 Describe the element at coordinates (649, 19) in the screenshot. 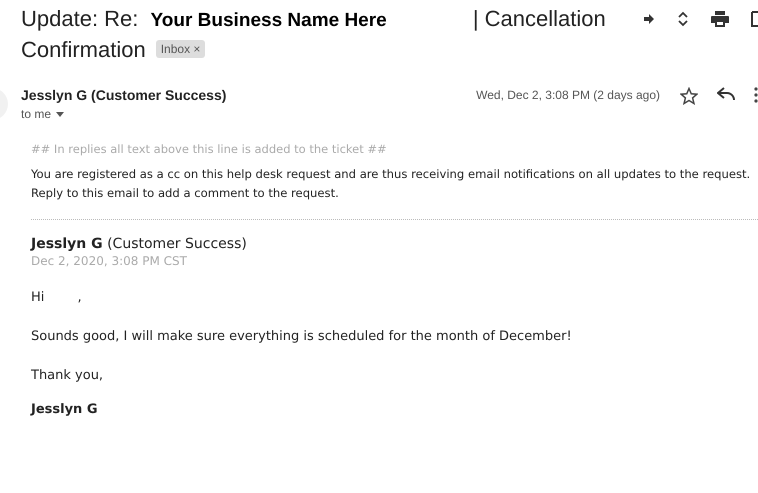

I see `forward-arrow-icon` at that location.